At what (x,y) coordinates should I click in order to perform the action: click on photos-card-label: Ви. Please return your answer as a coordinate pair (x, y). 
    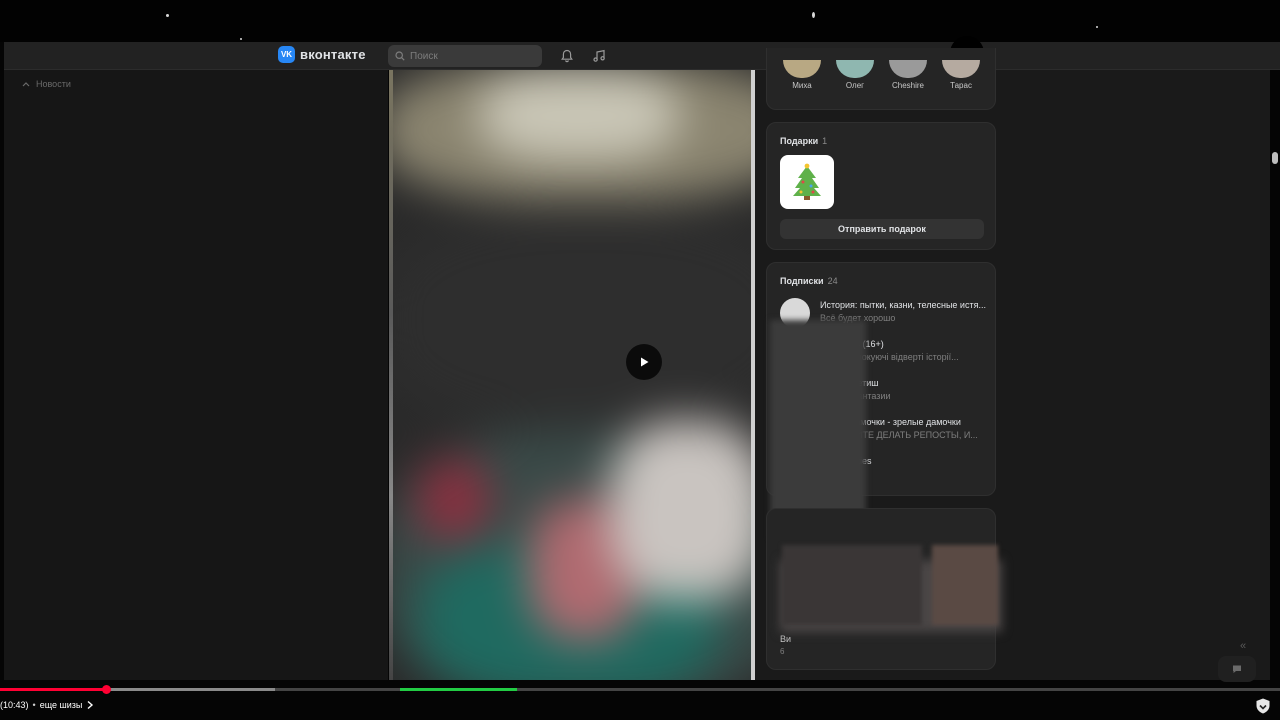
    Looking at the image, I should click on (786, 639).